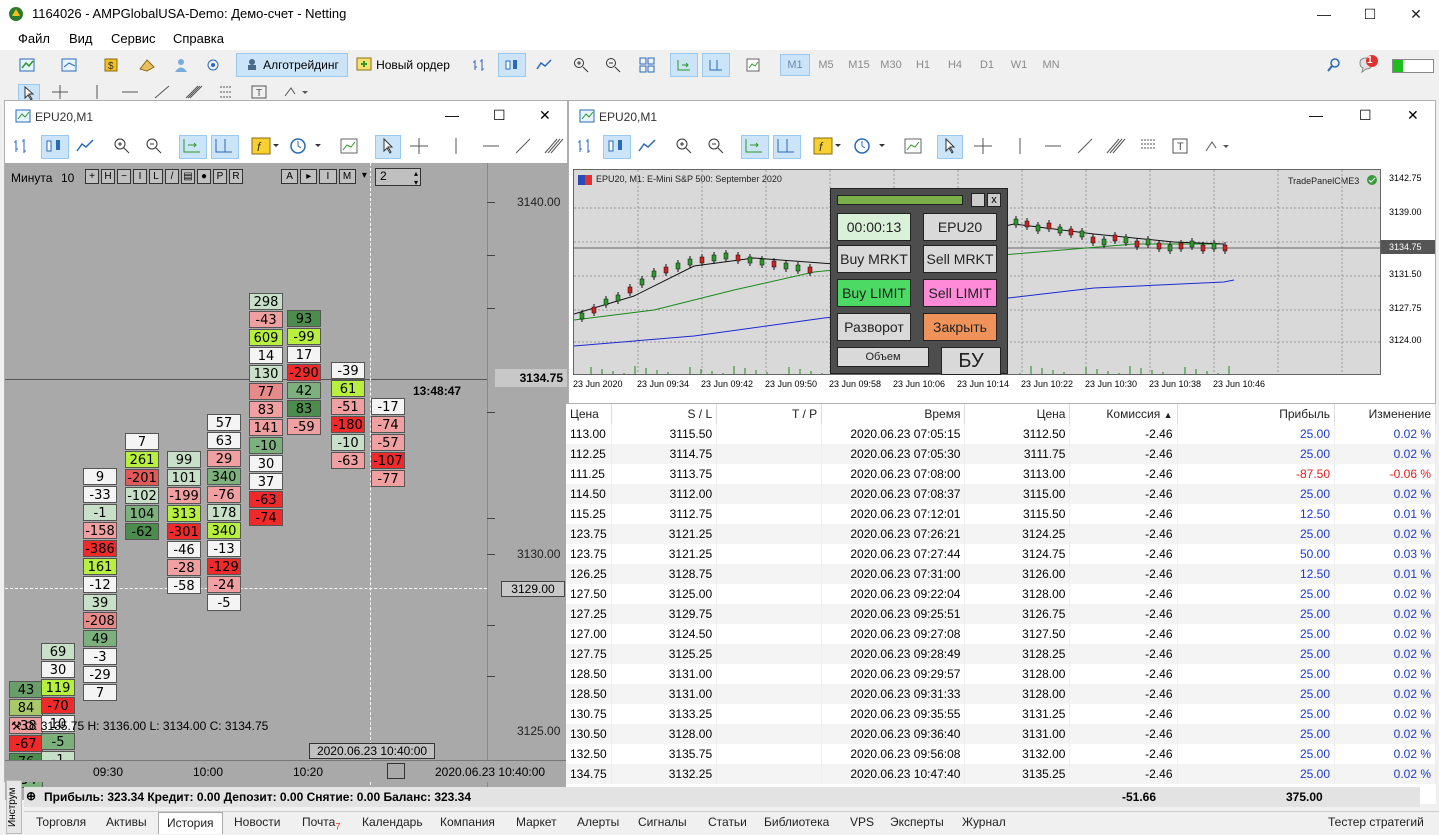  I want to click on notifications-icon: 1, so click(1368, 65).